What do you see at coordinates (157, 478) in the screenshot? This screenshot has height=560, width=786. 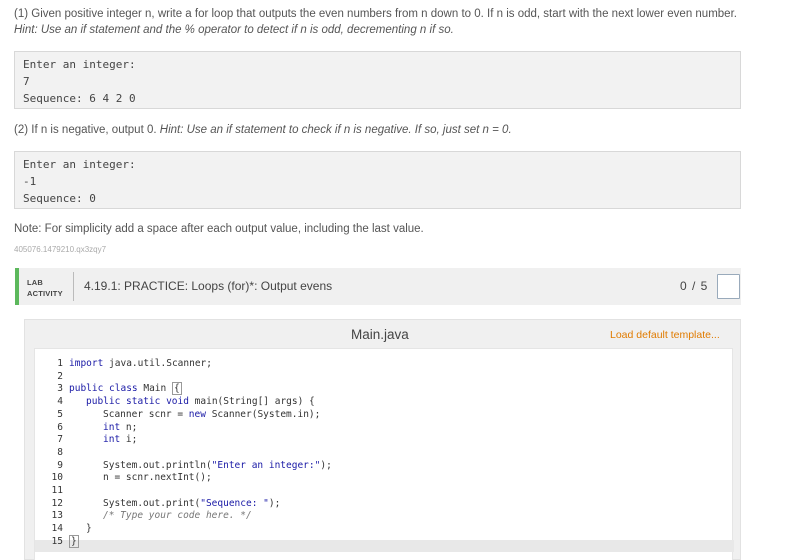 I see `code-line-10: n = scnr.nextInt();` at bounding box center [157, 478].